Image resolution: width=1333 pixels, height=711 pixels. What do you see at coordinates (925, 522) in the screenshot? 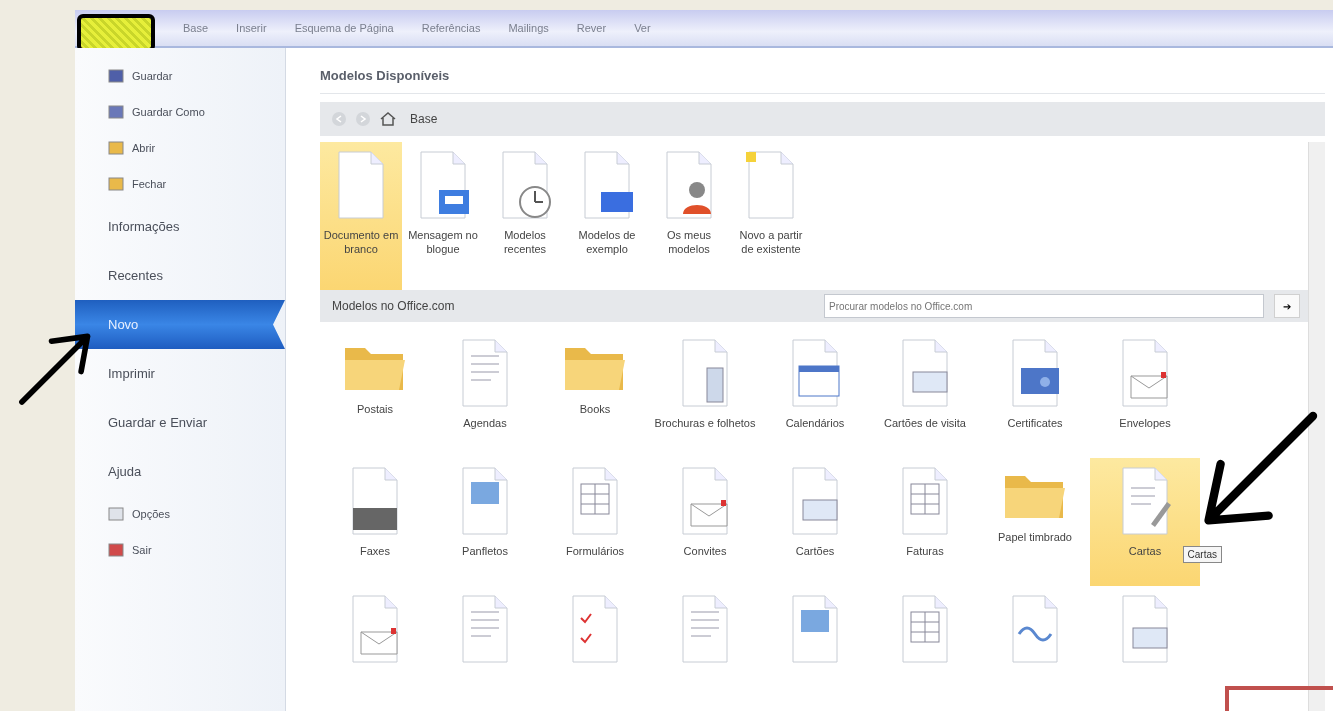
I see `template-item: Faturas` at bounding box center [925, 522].